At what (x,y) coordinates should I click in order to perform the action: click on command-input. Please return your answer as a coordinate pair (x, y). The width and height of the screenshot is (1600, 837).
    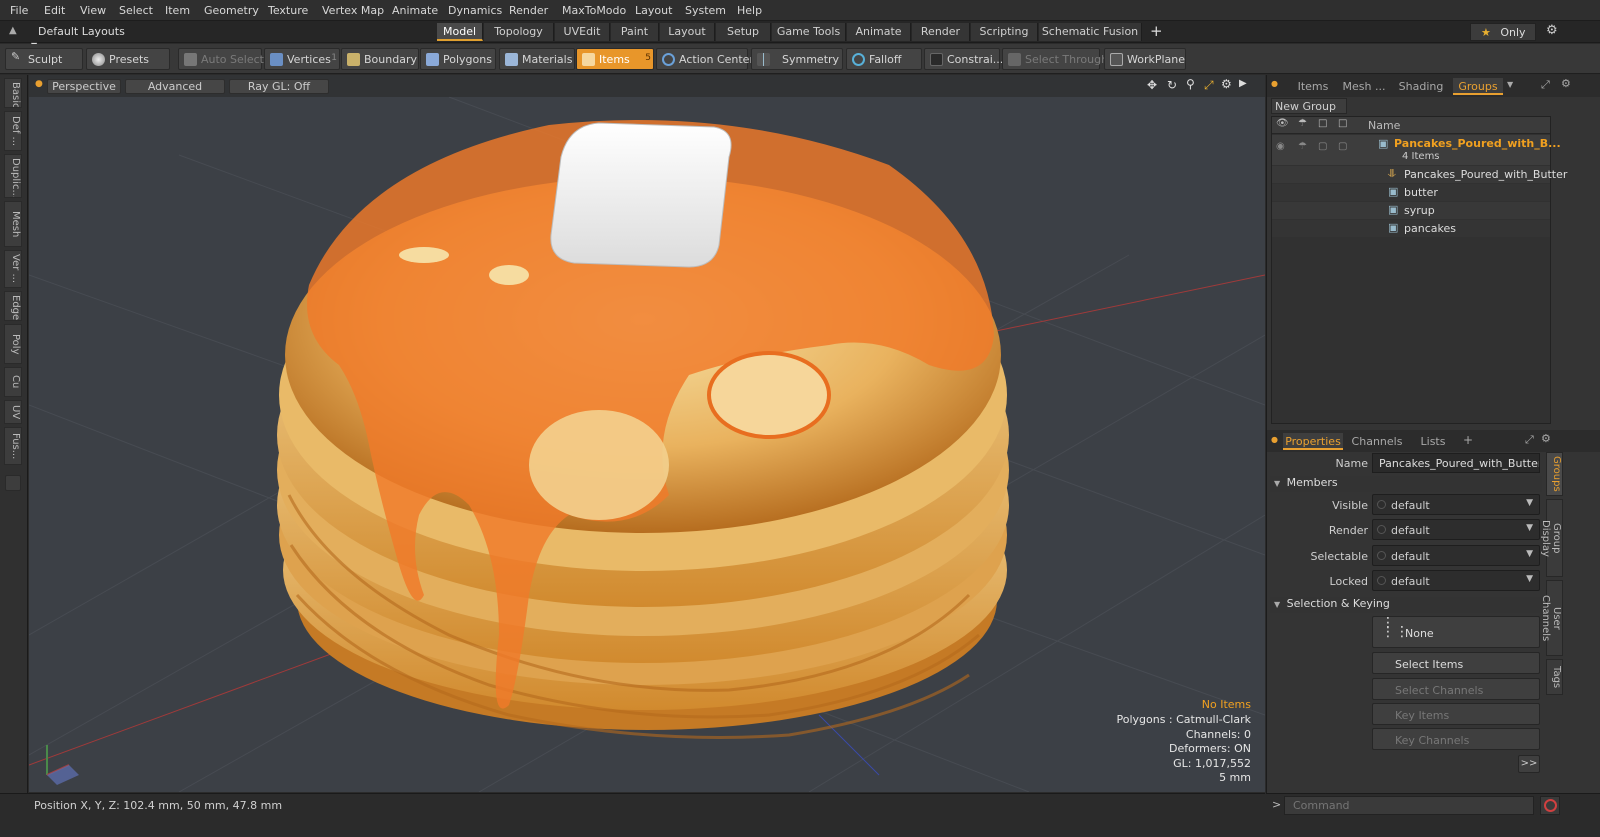
    Looking at the image, I should click on (1409, 805).